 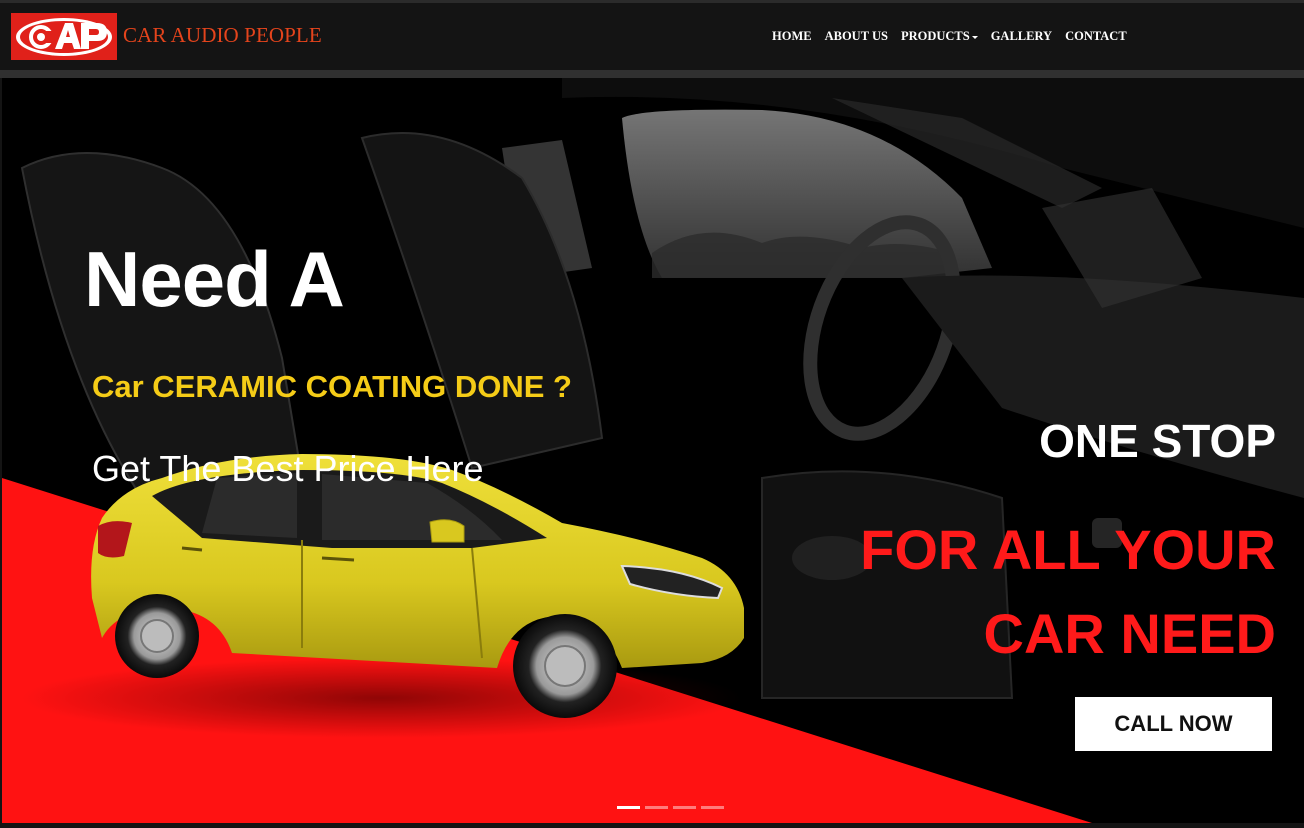 I want to click on nav-gallery: GALLERY, so click(x=1021, y=36).